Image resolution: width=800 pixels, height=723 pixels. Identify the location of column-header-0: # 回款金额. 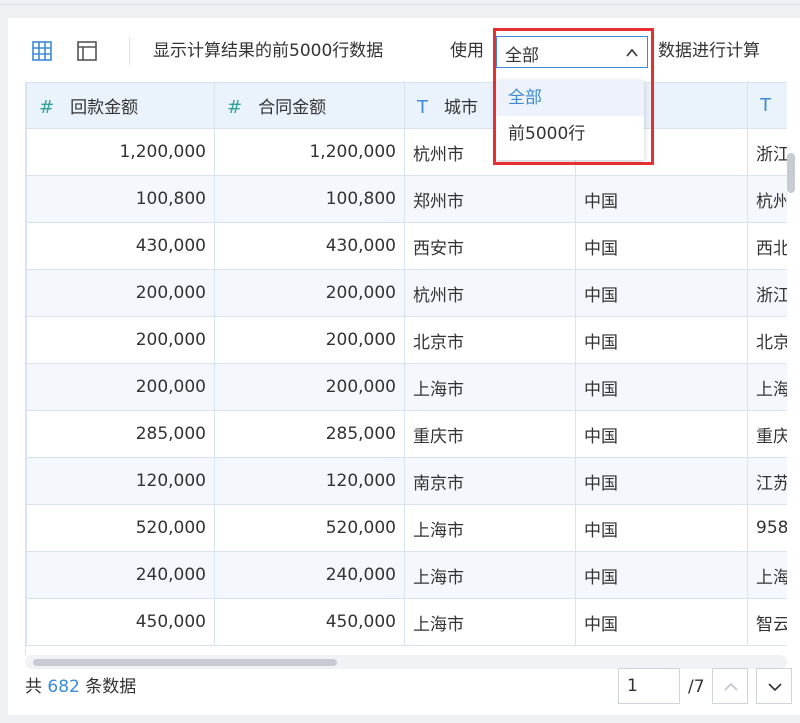
(120, 105).